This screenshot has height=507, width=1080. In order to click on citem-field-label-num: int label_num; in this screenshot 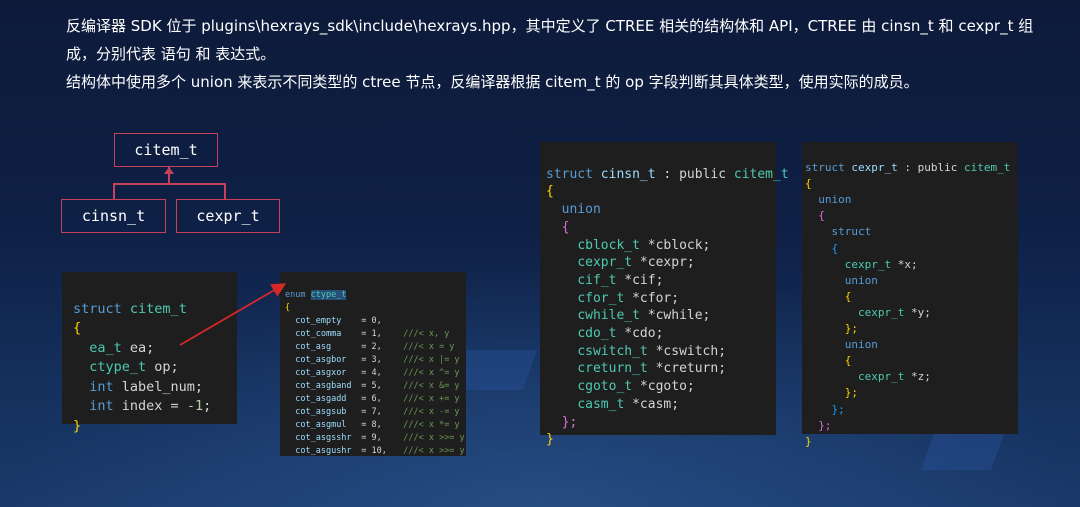, I will do `click(146, 386)`.